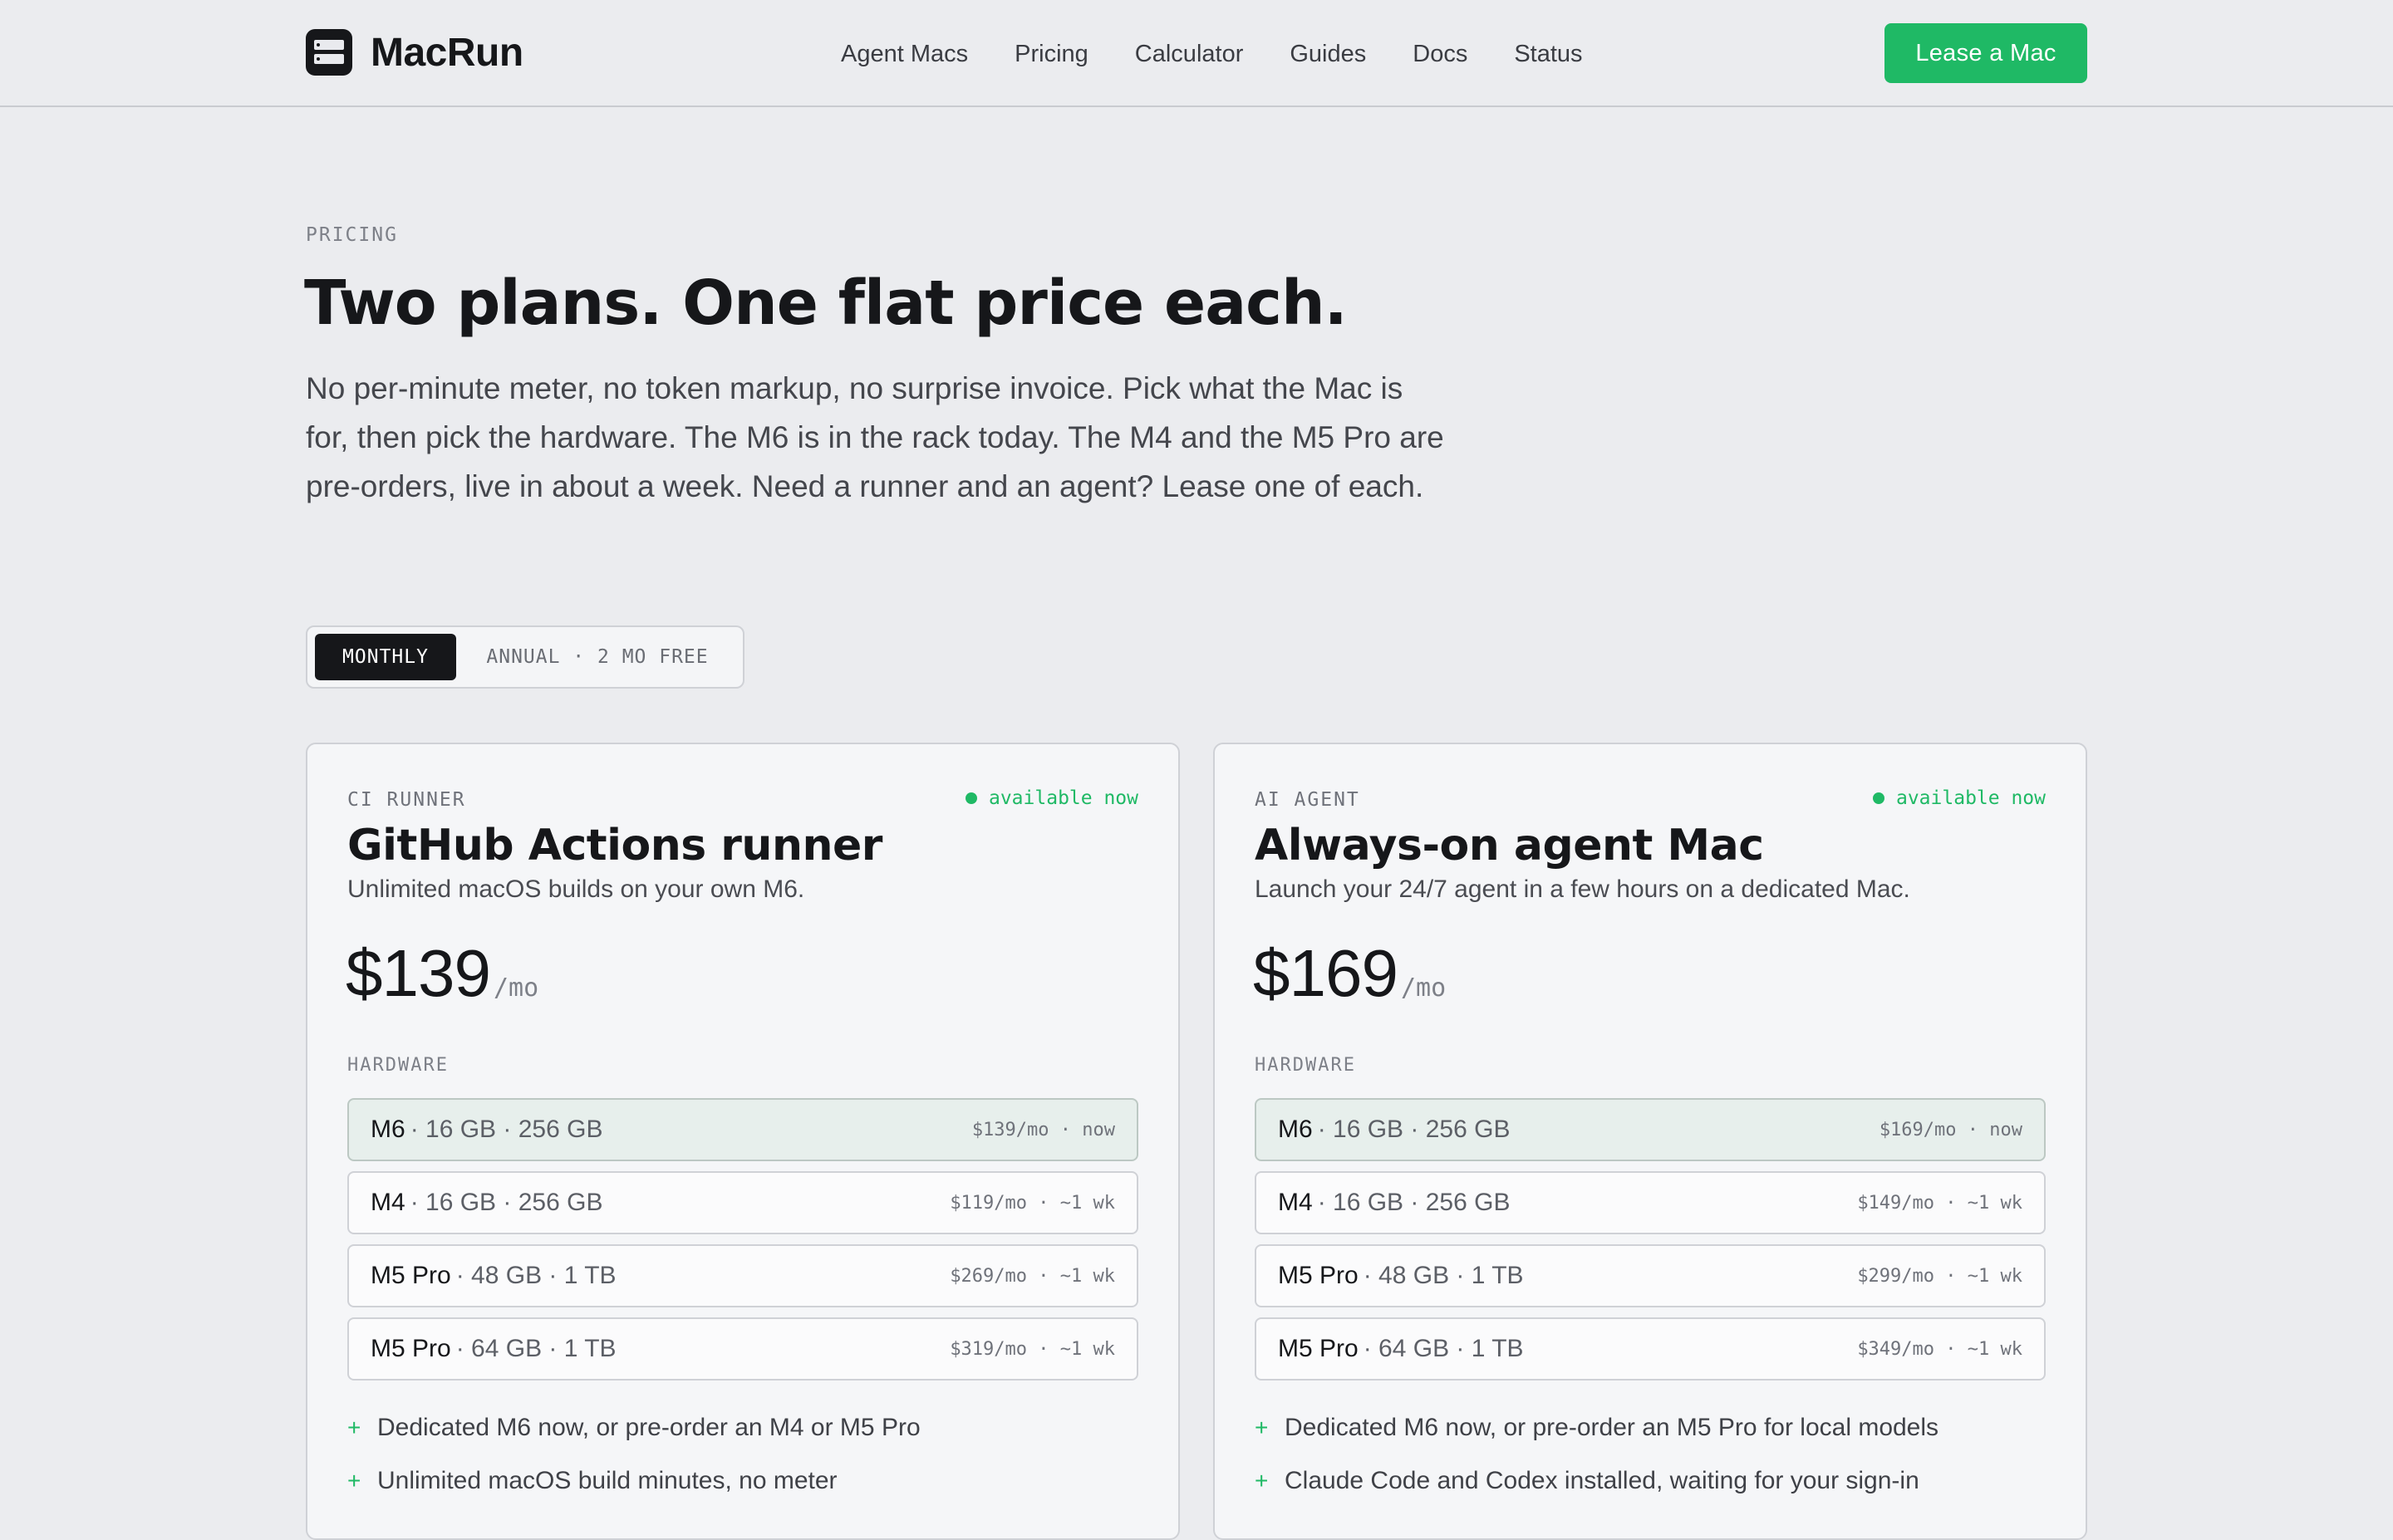 This screenshot has height=1540, width=2393. Describe the element at coordinates (1650, 1129) in the screenshot. I see `hardware-option-m6: M6 · 16 GB · 256 GB $169/mo · now` at that location.